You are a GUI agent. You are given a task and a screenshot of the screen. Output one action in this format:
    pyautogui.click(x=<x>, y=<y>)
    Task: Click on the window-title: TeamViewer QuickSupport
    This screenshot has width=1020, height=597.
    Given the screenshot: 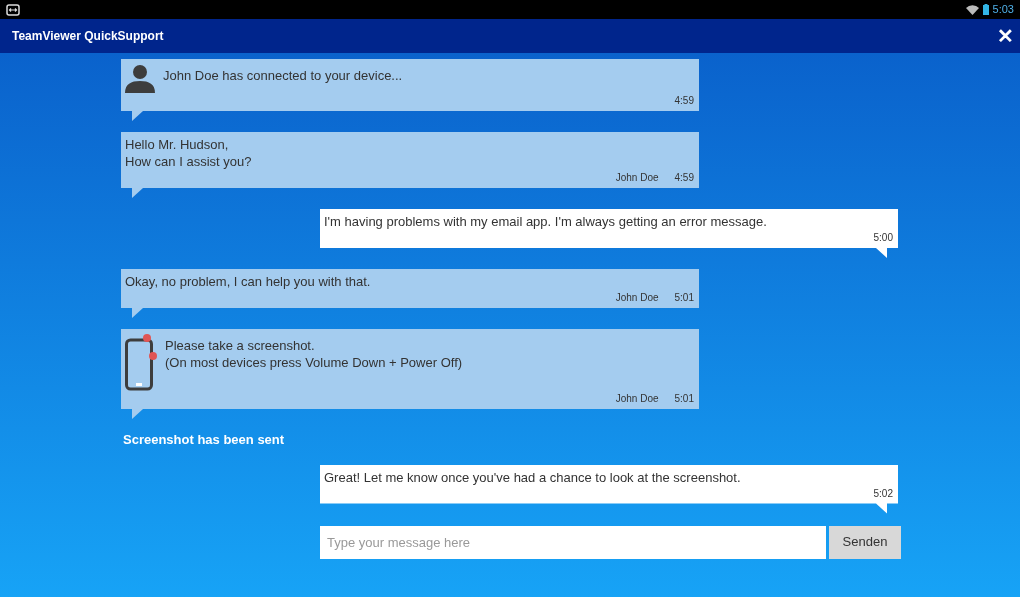 What is the action you would take?
    pyautogui.click(x=88, y=36)
    